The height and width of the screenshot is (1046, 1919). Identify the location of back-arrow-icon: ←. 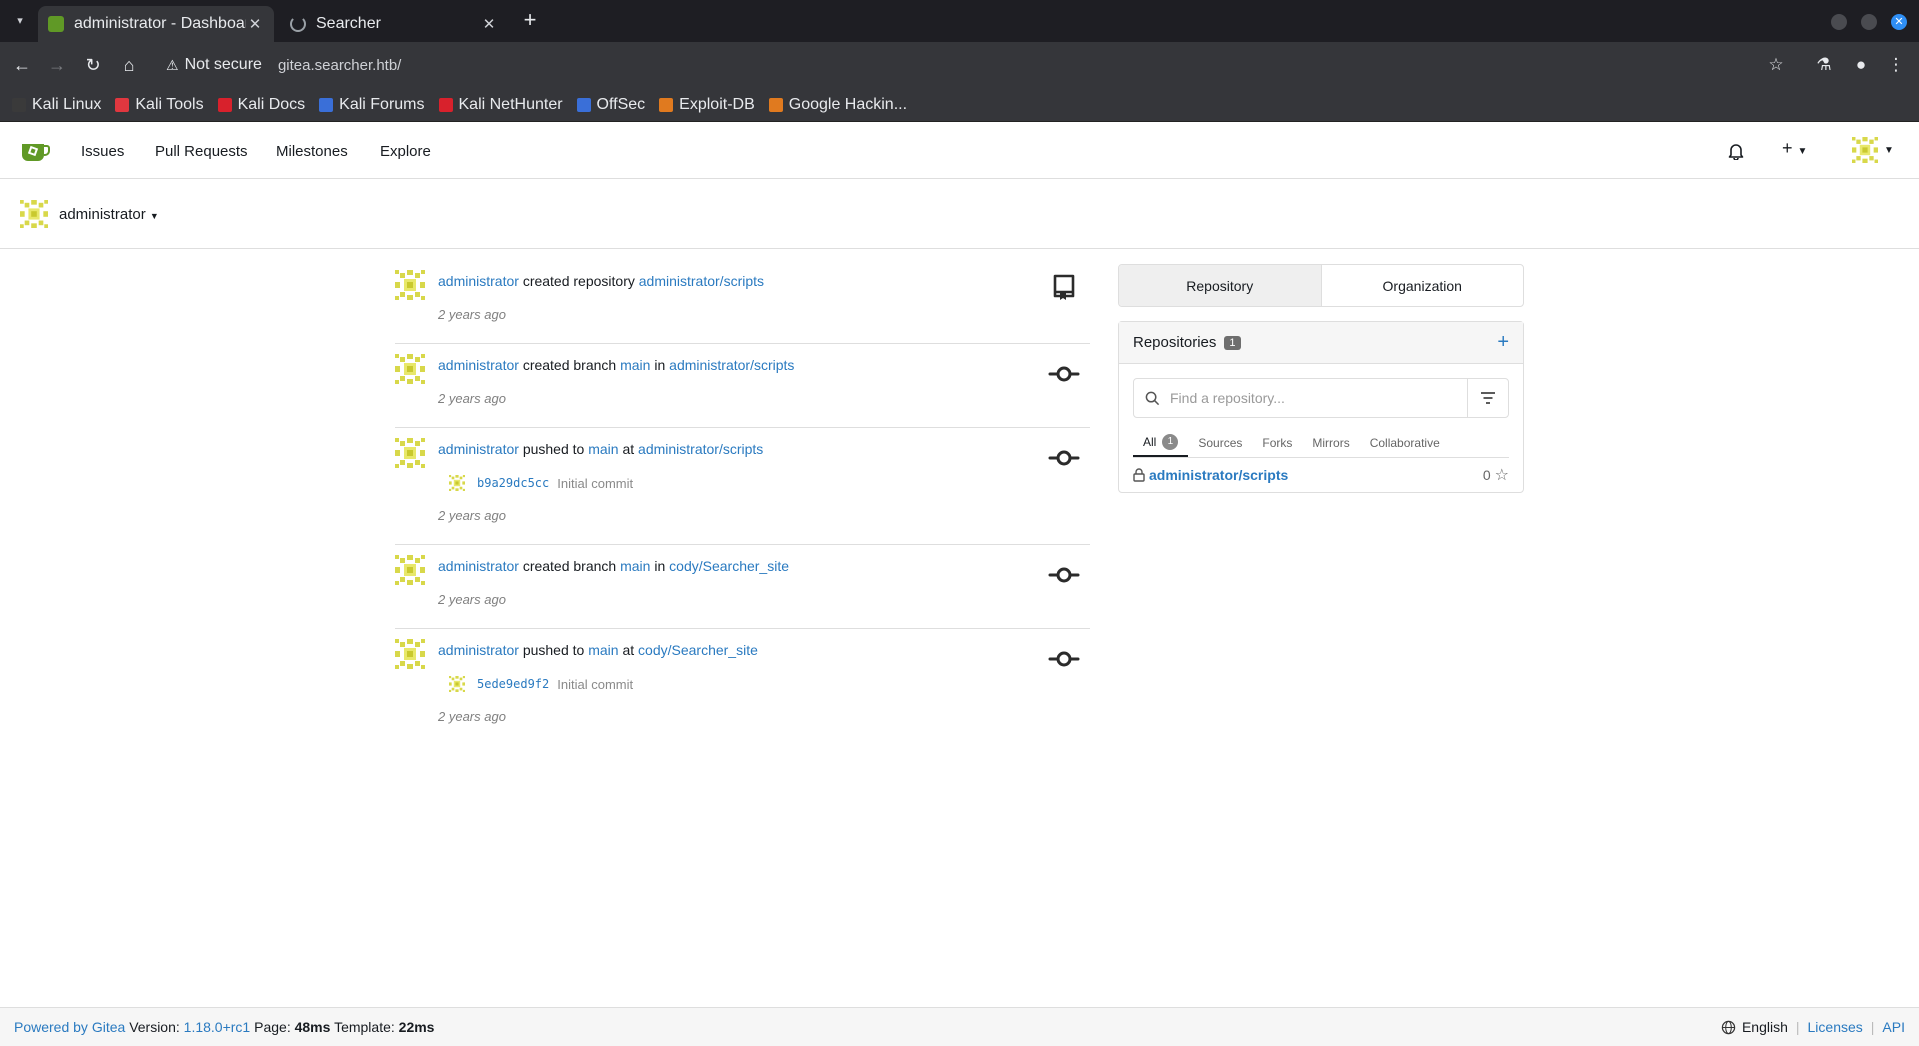
(22, 65).